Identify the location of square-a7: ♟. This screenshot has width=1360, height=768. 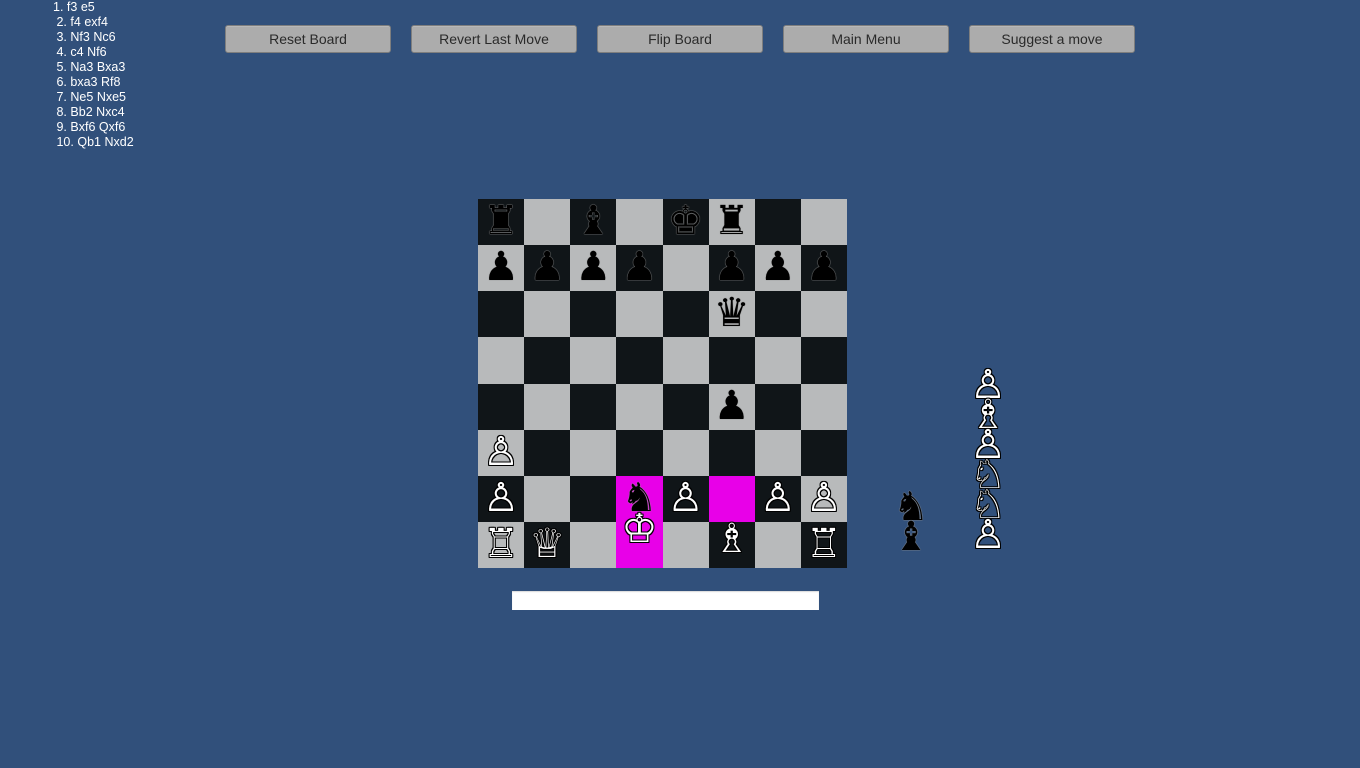
(501, 268).